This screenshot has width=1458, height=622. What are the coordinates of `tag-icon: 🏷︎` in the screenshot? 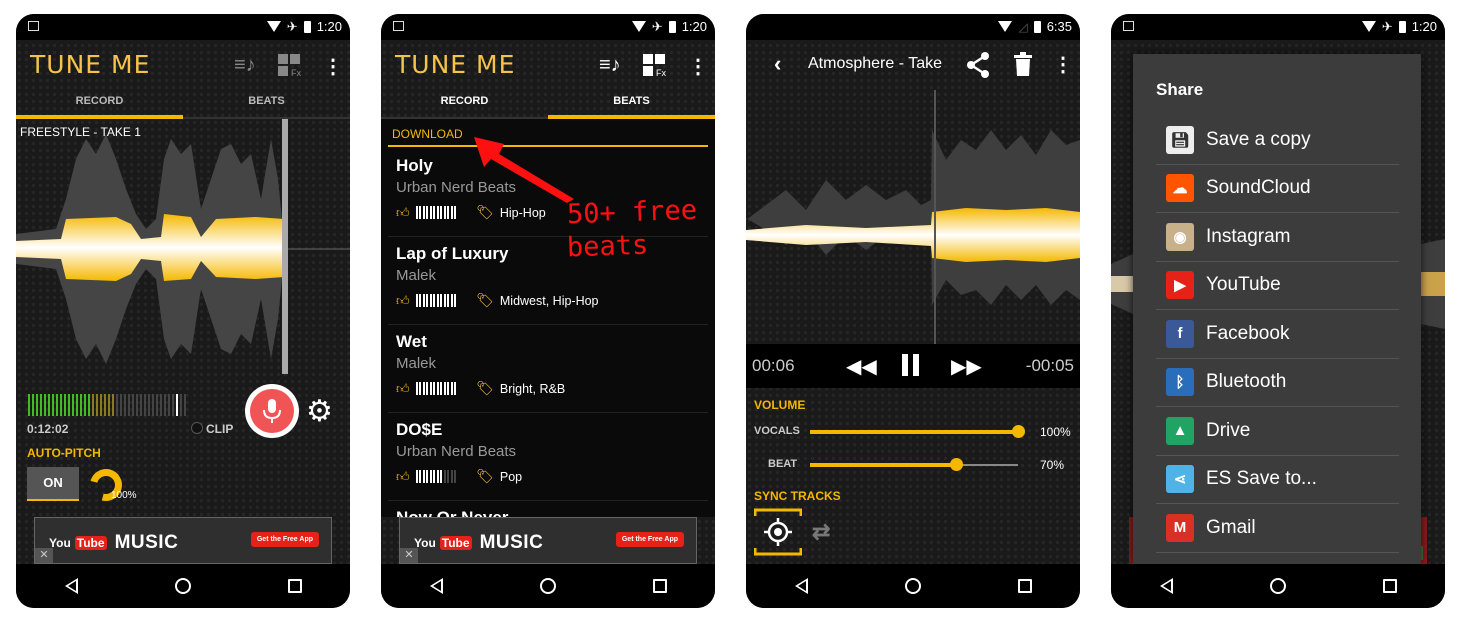 It's located at (485, 476).